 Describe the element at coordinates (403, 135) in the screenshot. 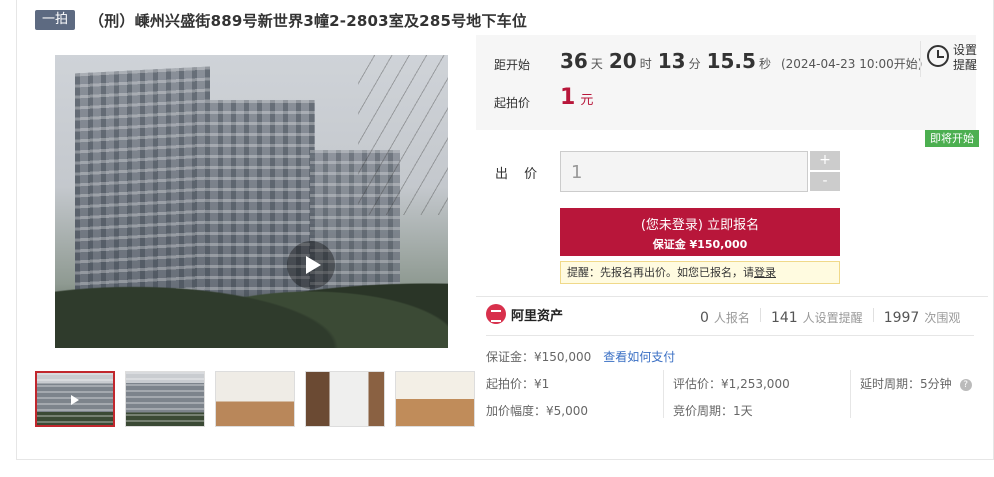

I see `photo-branches` at that location.